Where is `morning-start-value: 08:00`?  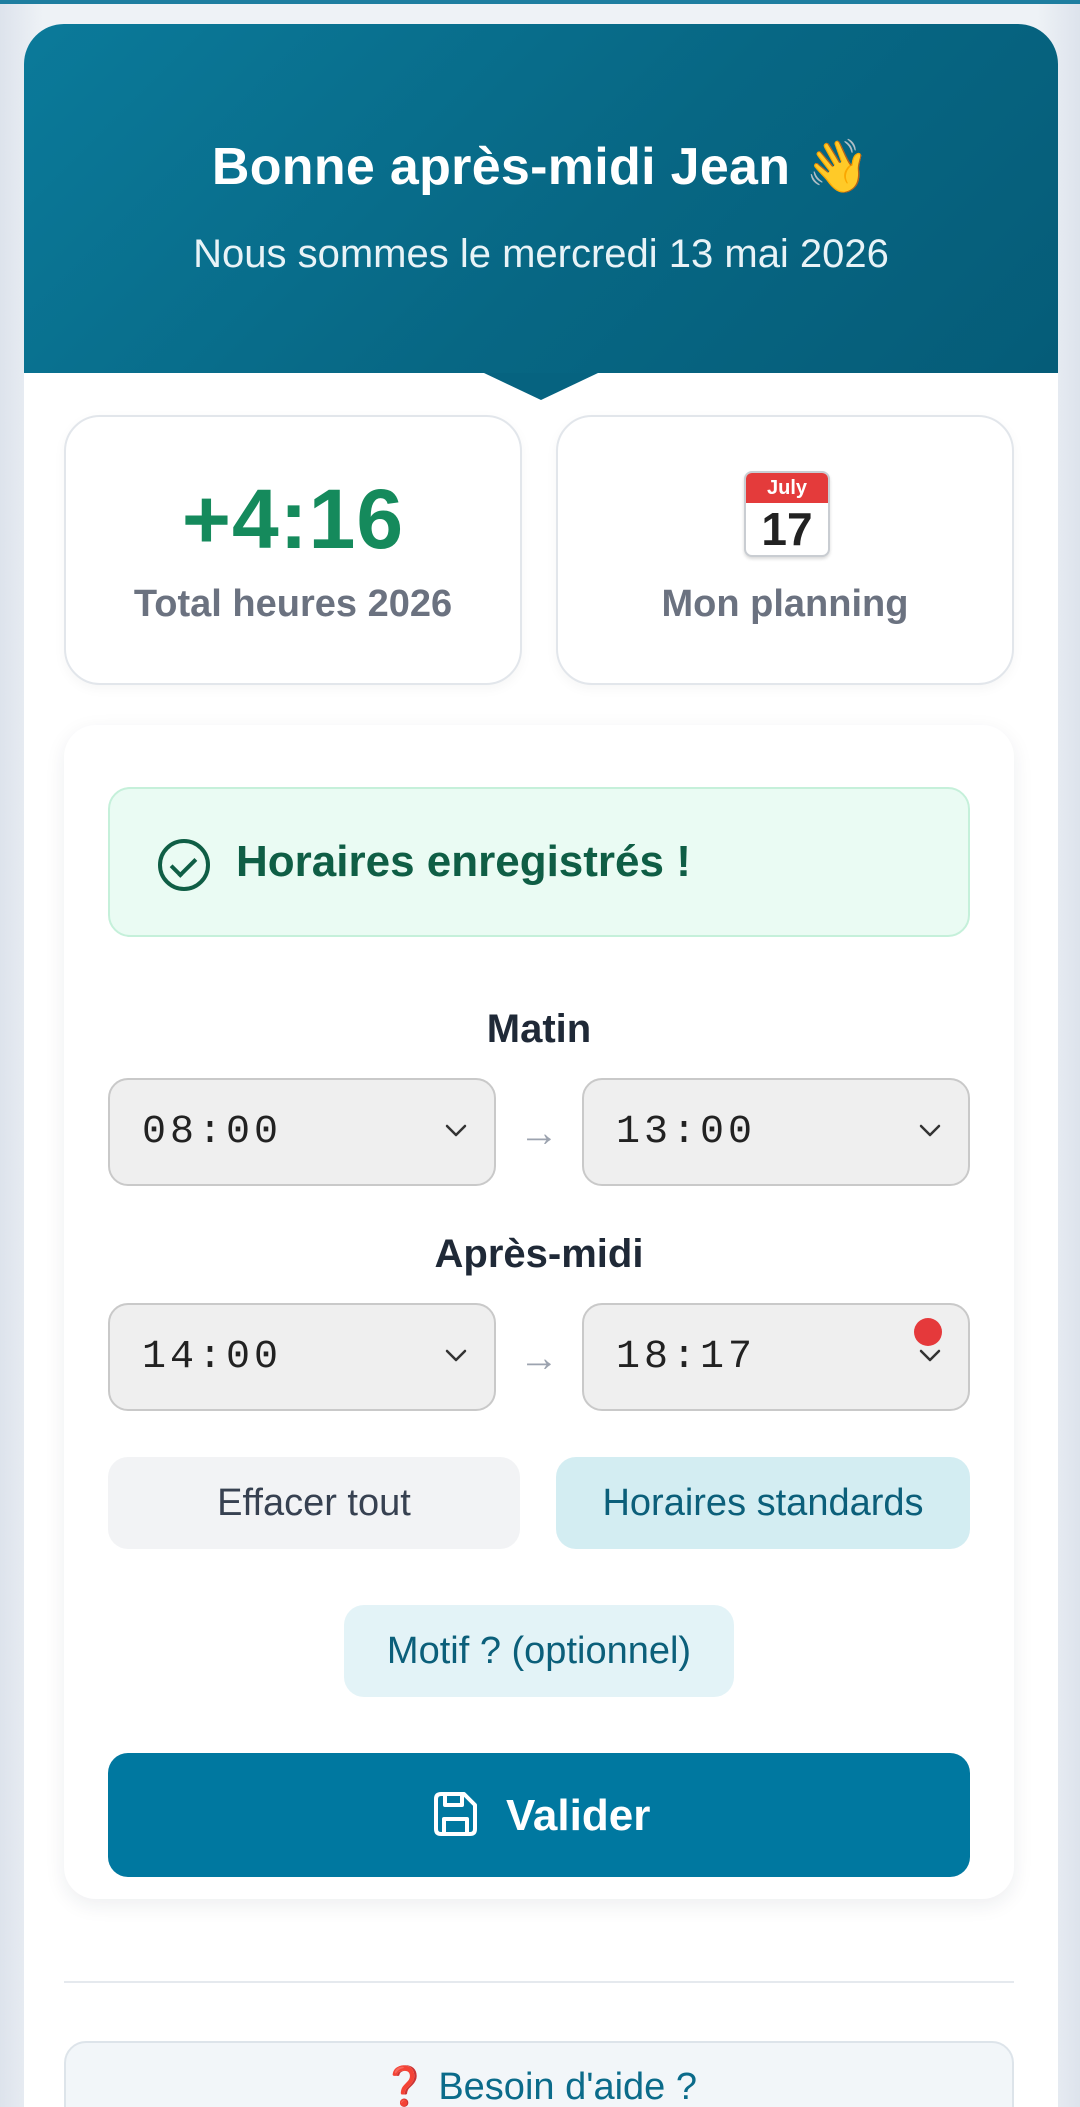 morning-start-value: 08:00 is located at coordinates (212, 1132).